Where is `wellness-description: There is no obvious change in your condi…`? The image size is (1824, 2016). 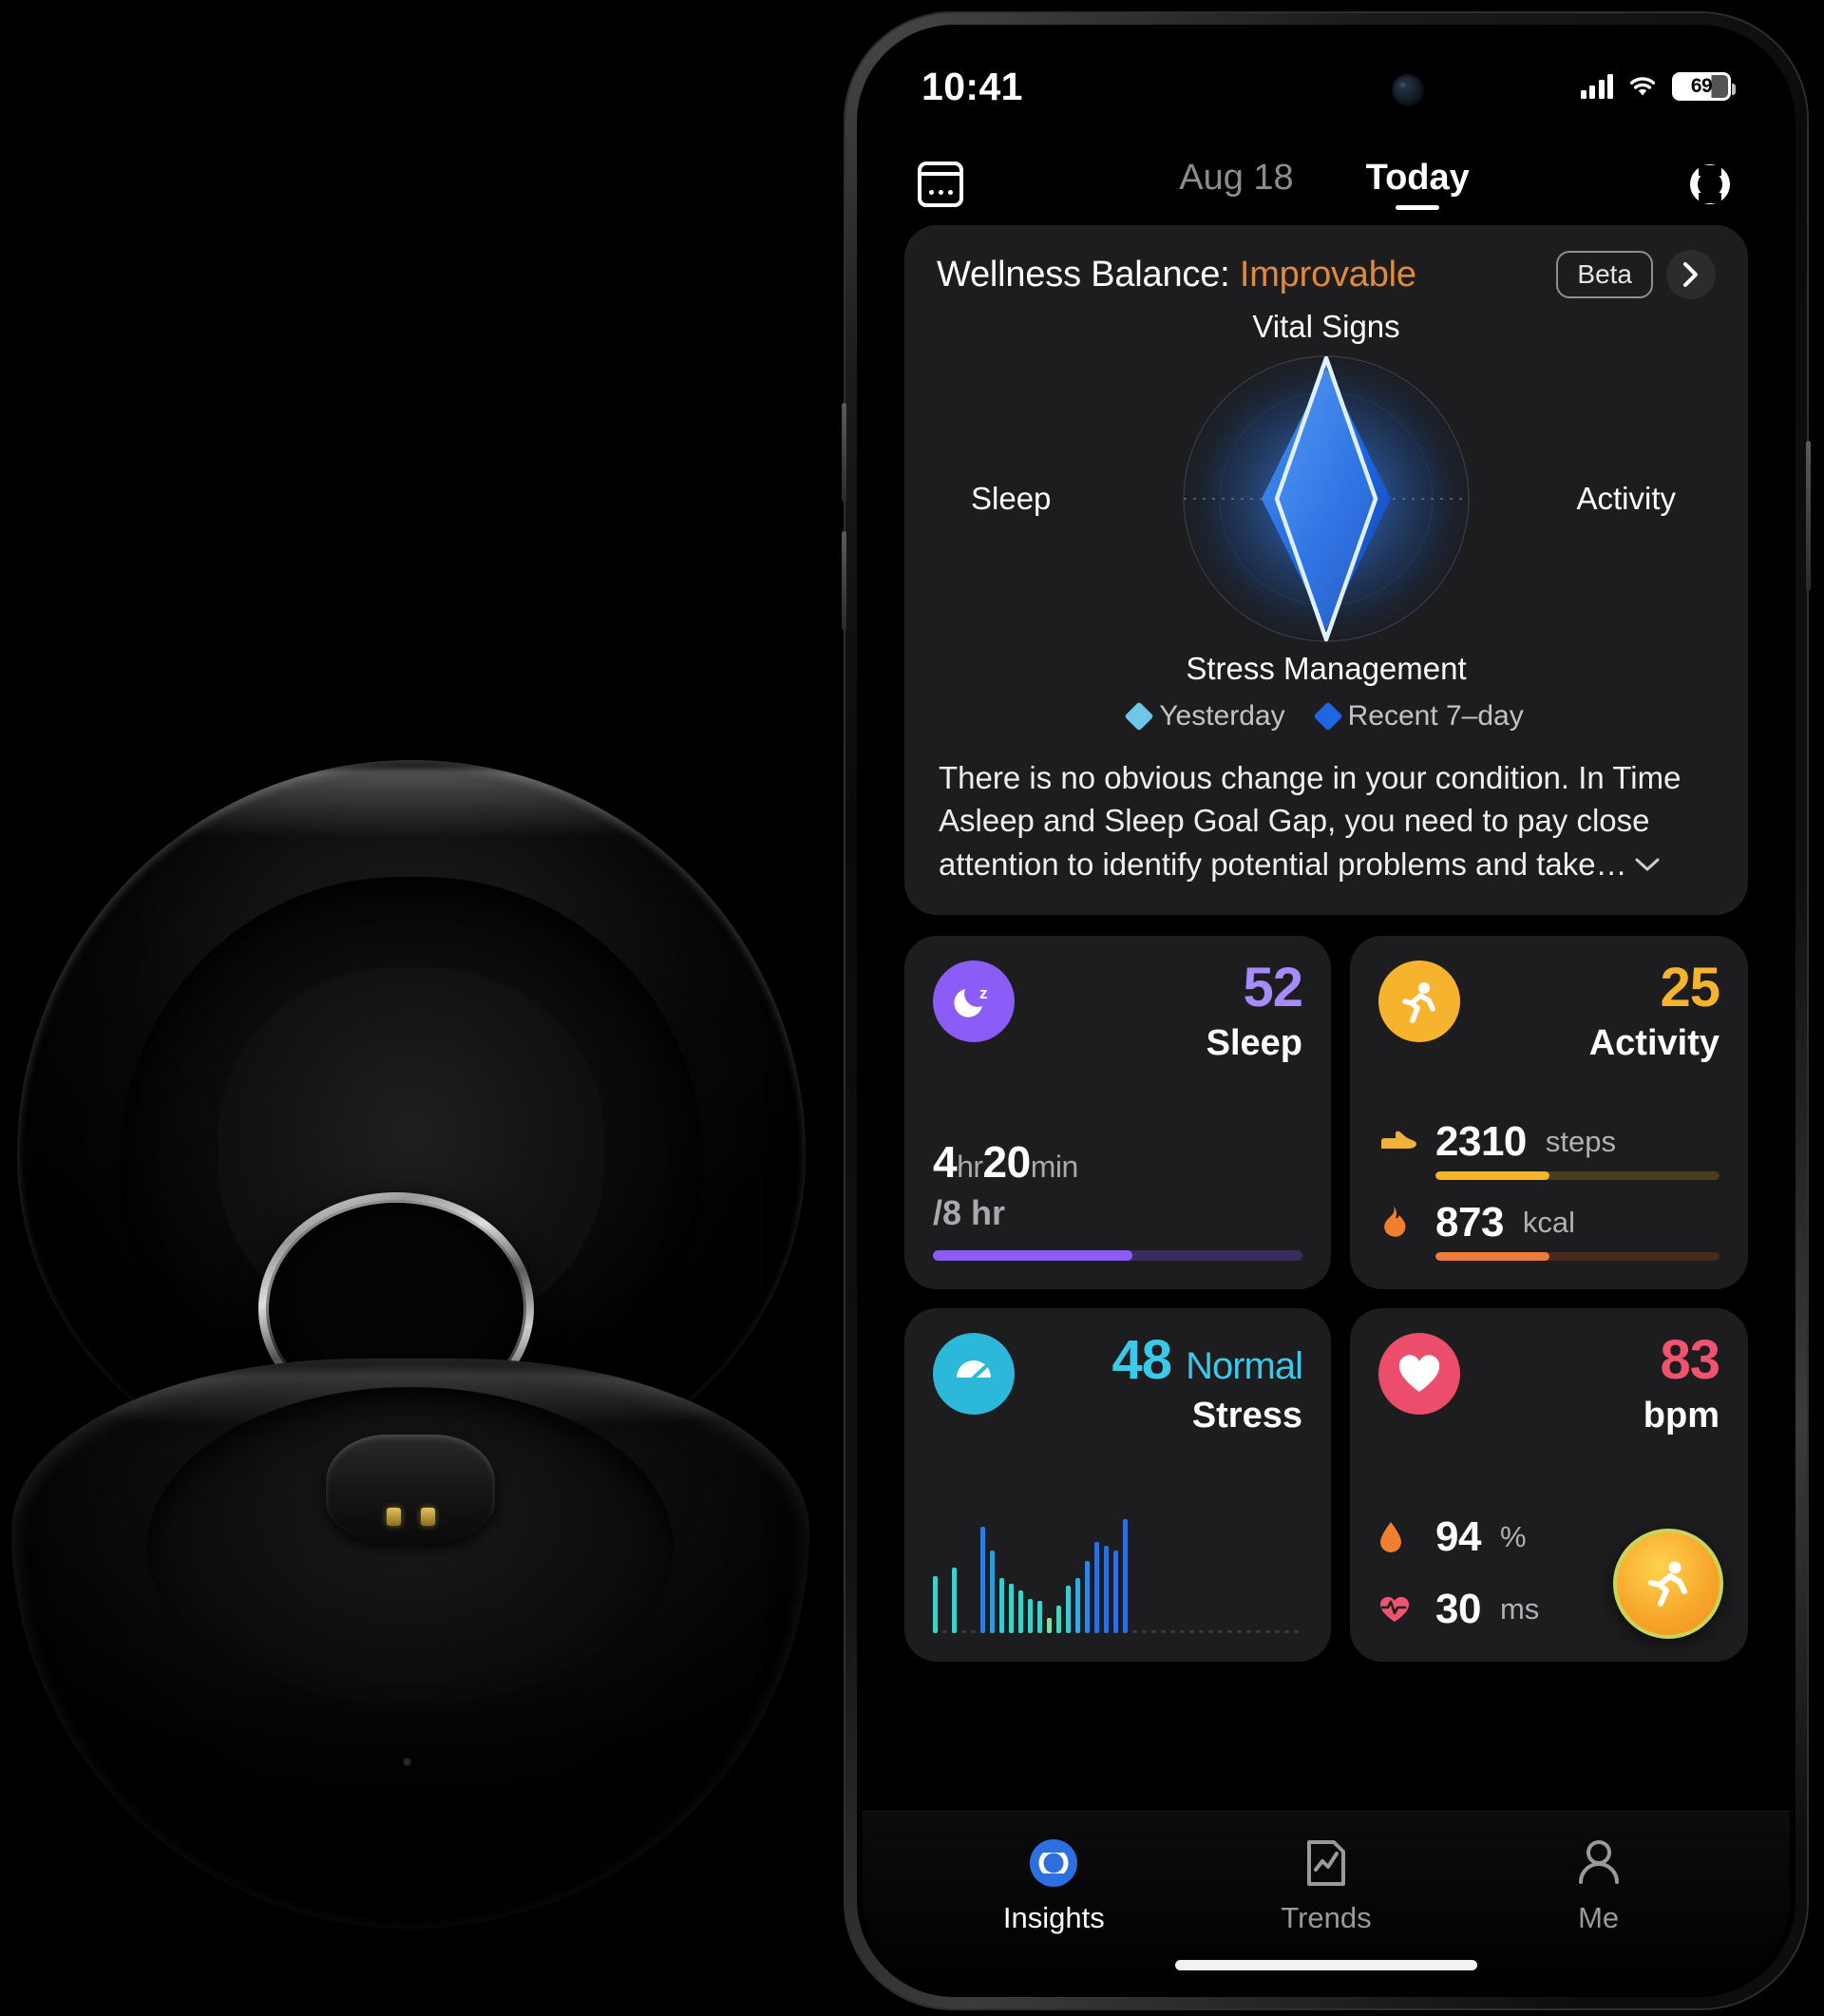 wellness-description: There is no obvious change in your condi… is located at coordinates (1326, 821).